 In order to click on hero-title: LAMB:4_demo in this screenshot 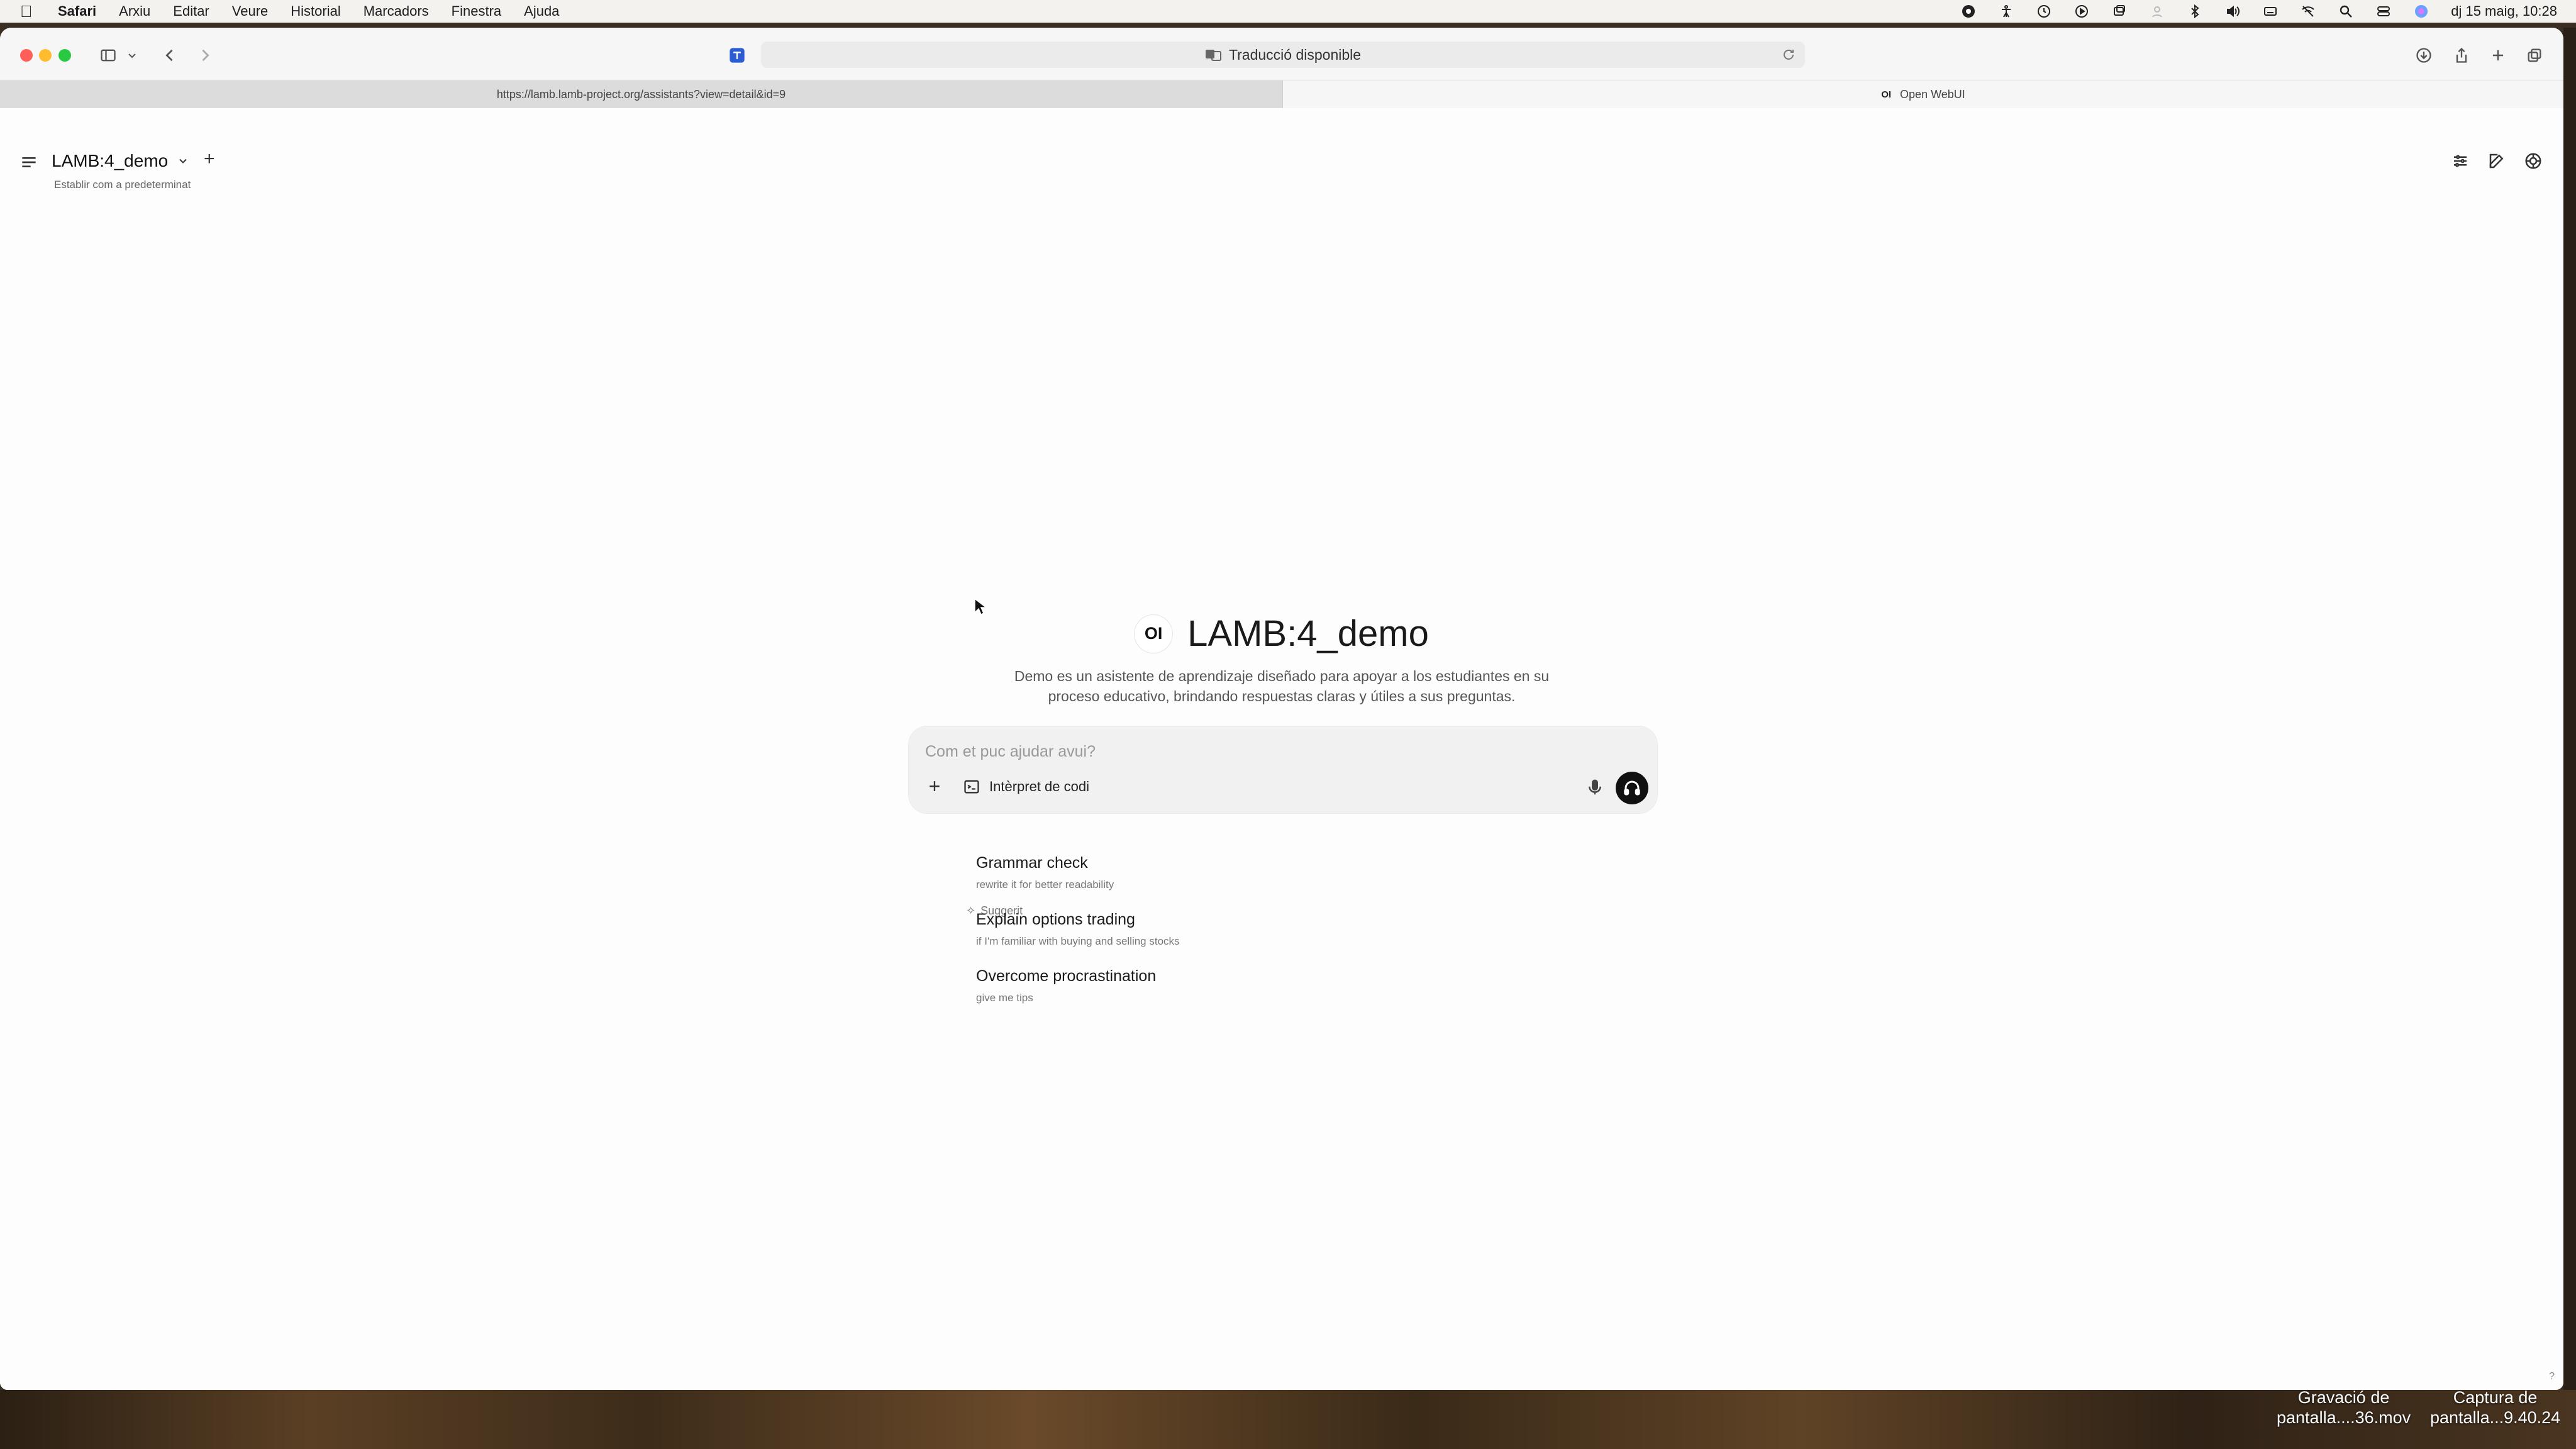, I will do `click(1308, 633)`.